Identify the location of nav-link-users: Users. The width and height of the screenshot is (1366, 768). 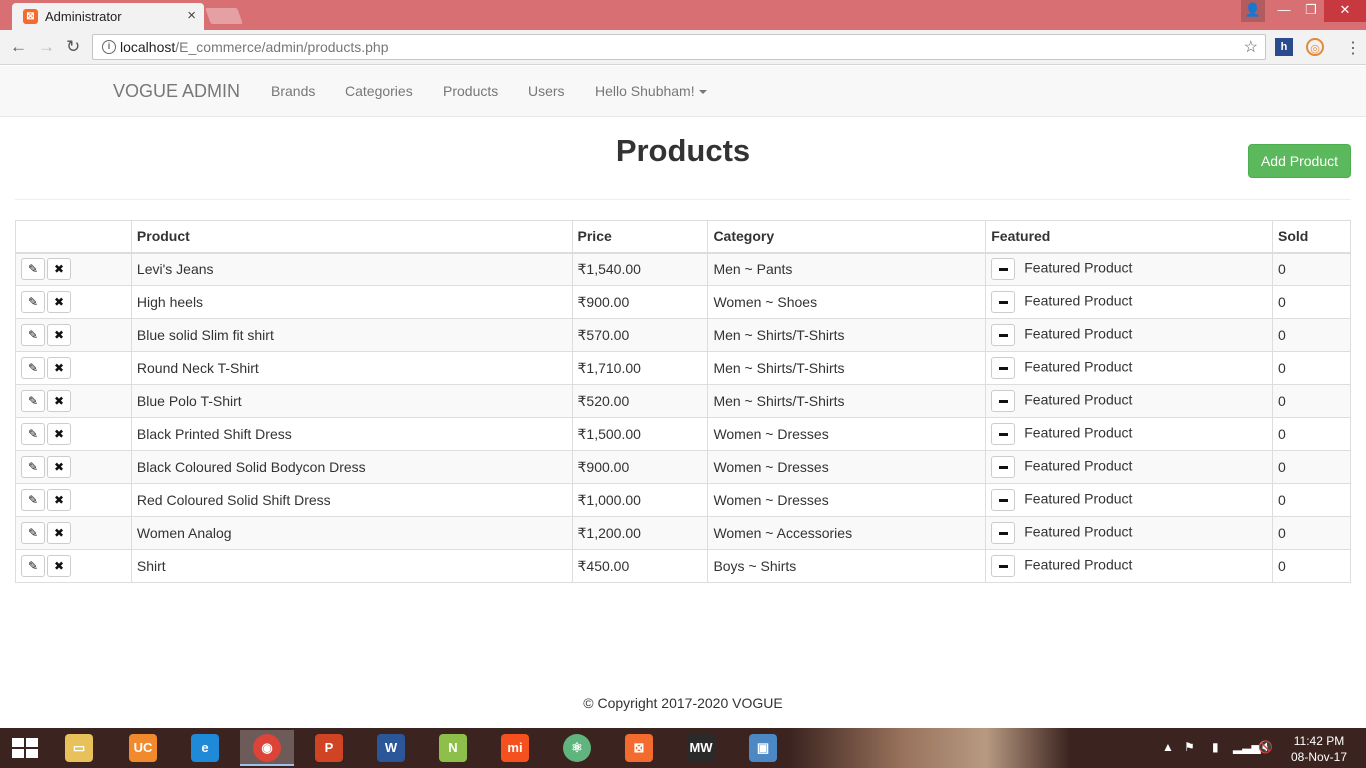
(546, 91).